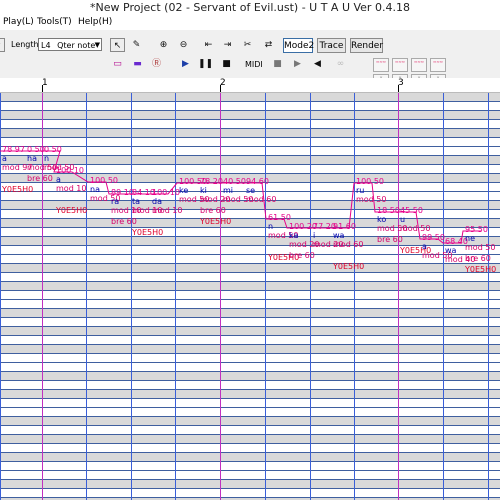 Image resolution: width=500 pixels, height=500 pixels. Describe the element at coordinates (208, 45) in the screenshot. I see `prev-icon: ⇤` at that location.